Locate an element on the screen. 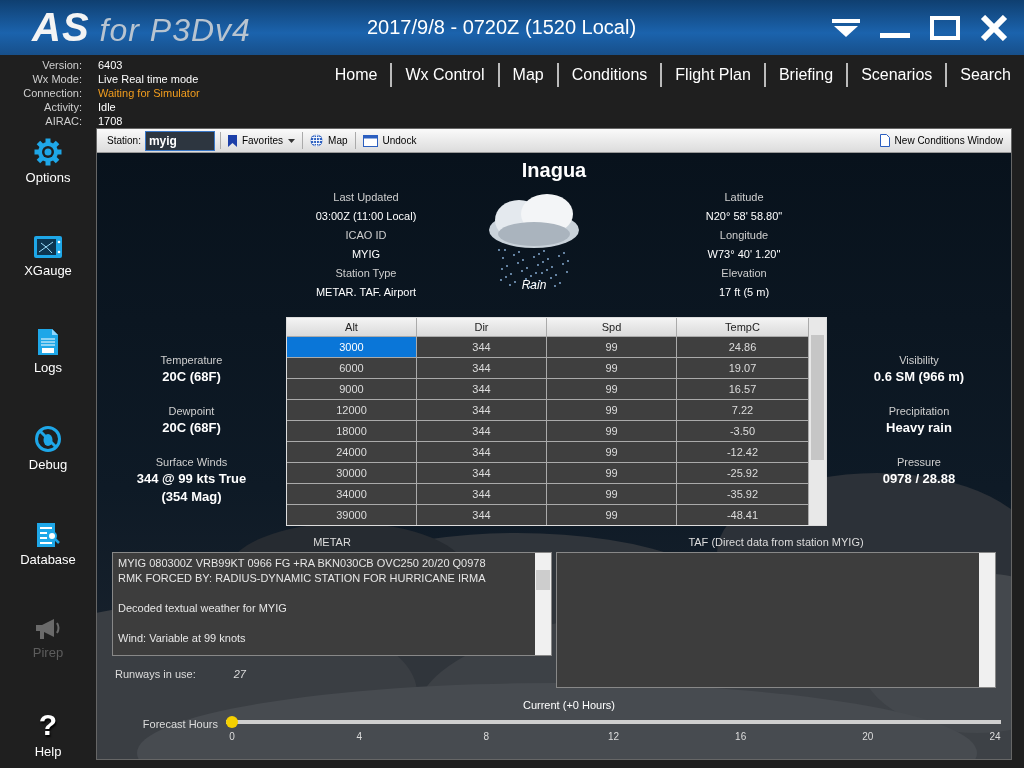 The height and width of the screenshot is (768, 1024). status-value: Live Real time mode is located at coordinates (148, 79).